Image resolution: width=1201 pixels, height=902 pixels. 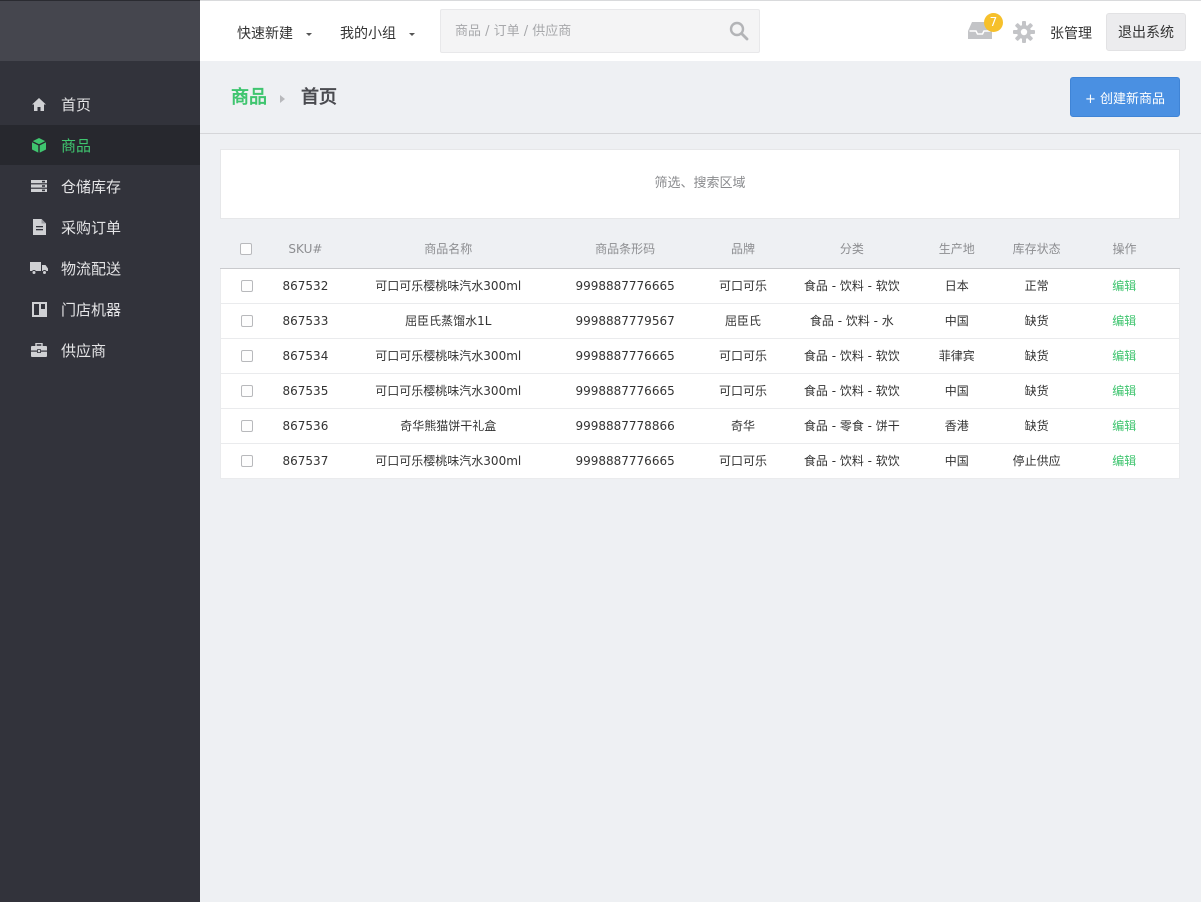 What do you see at coordinates (100, 186) in the screenshot?
I see `nav-item-warehouse: 仓储库存` at bounding box center [100, 186].